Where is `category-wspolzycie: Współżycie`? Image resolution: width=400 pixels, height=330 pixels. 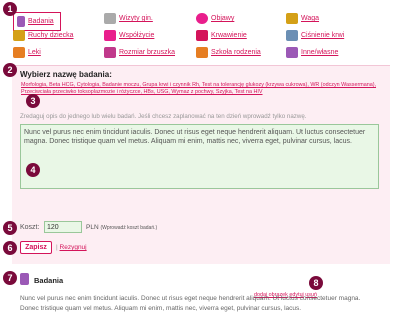 category-wspolzycie: Współżycie is located at coordinates (129, 35).